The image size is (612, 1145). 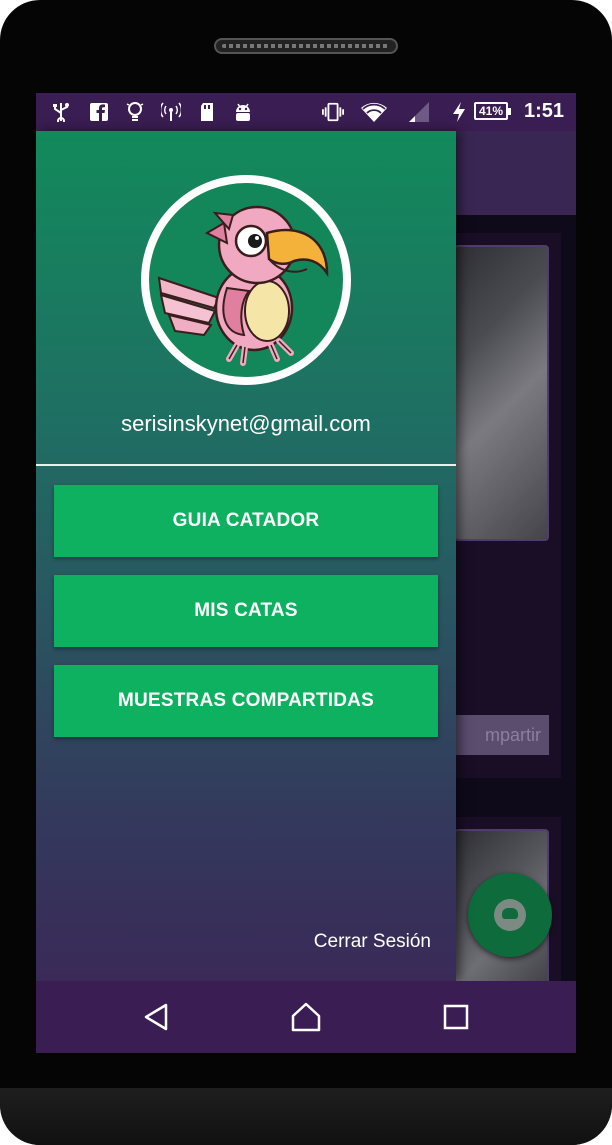 I want to click on muestras-compartidas-button: MUESTRAS COMPARTIDAS, so click(x=246, y=701).